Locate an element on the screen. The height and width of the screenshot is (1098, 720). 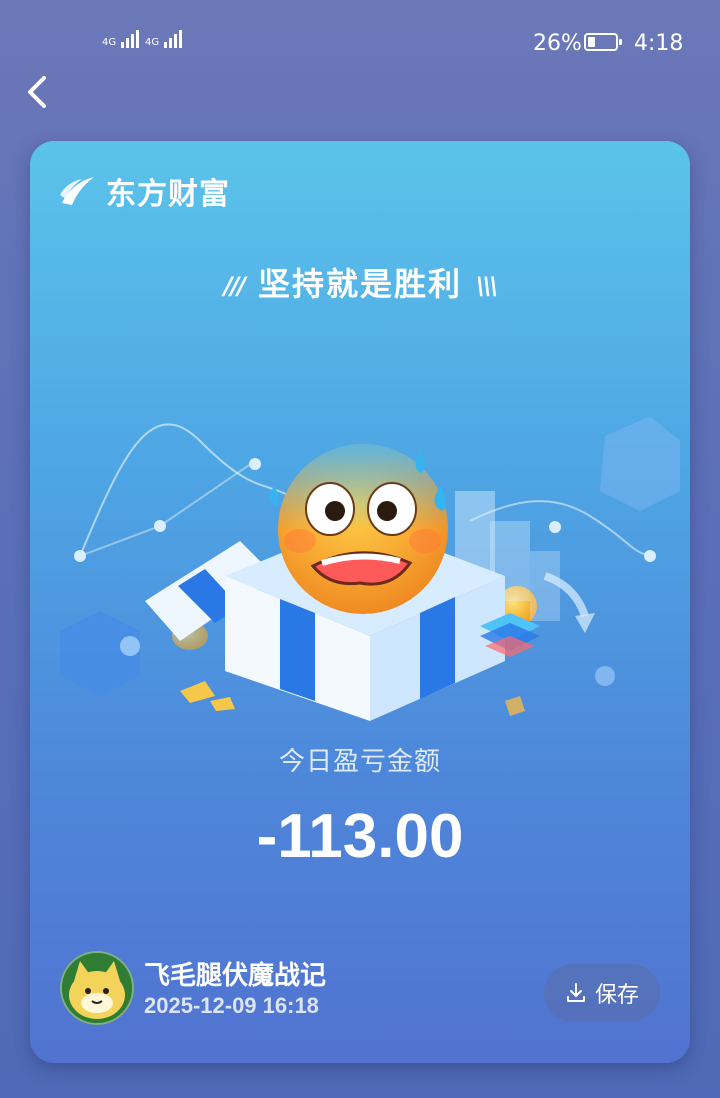
back-button is located at coordinates (42, 92).